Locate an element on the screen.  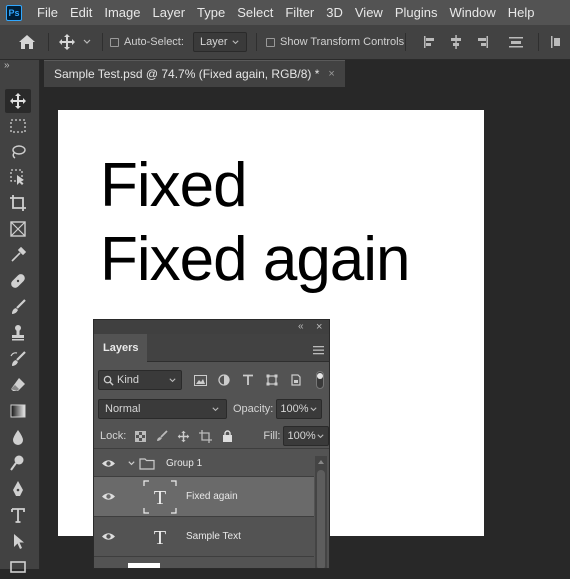
bandage-icon is located at coordinates (18, 281).